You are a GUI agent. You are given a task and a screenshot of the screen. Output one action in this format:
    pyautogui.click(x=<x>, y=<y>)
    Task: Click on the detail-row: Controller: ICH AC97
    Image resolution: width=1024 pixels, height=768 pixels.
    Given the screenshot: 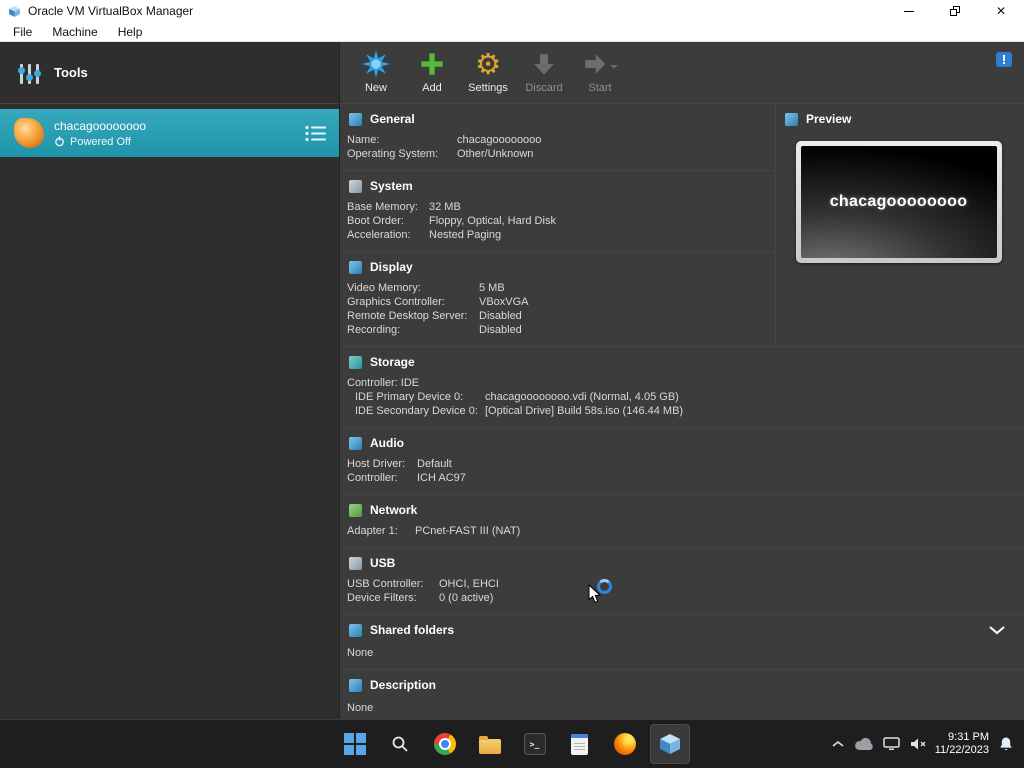 What is the action you would take?
    pyautogui.click(x=406, y=478)
    